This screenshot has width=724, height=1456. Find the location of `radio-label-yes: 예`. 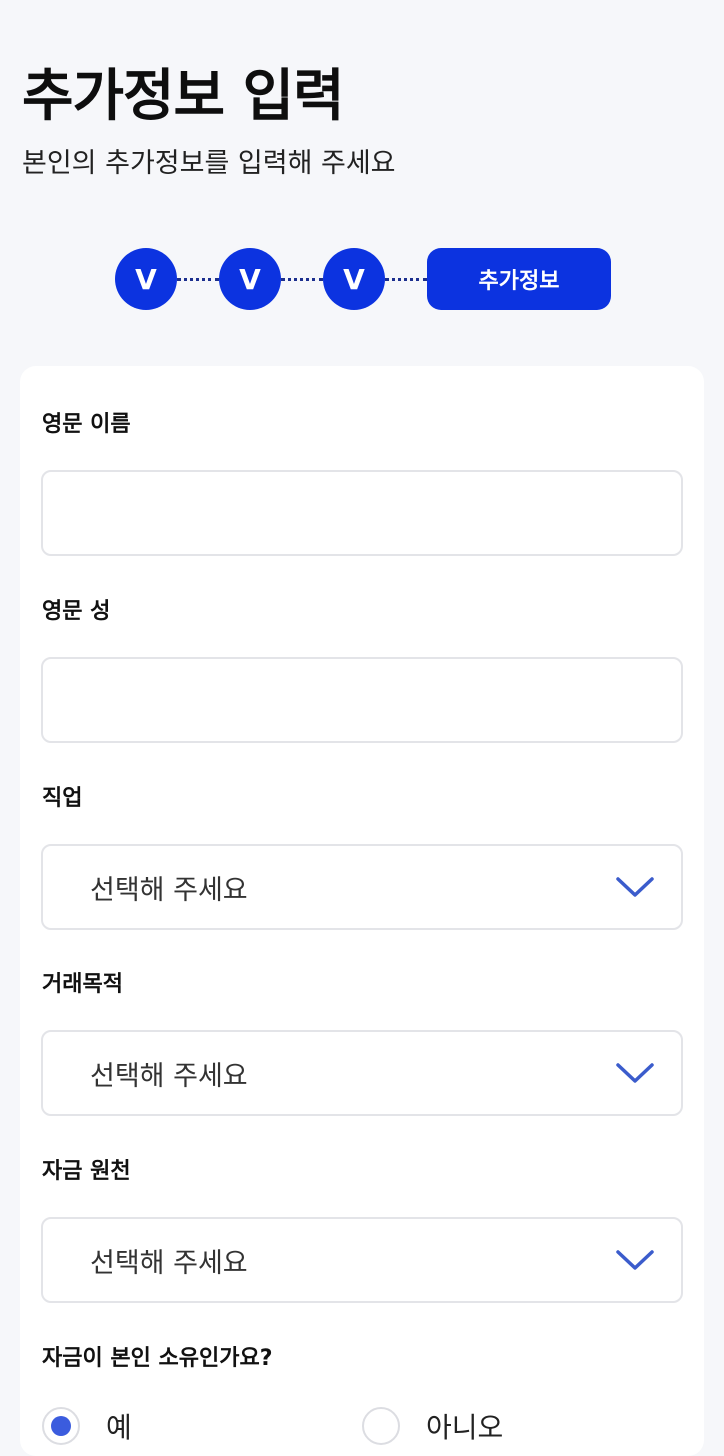

radio-label-yes: 예 is located at coordinates (119, 1427).